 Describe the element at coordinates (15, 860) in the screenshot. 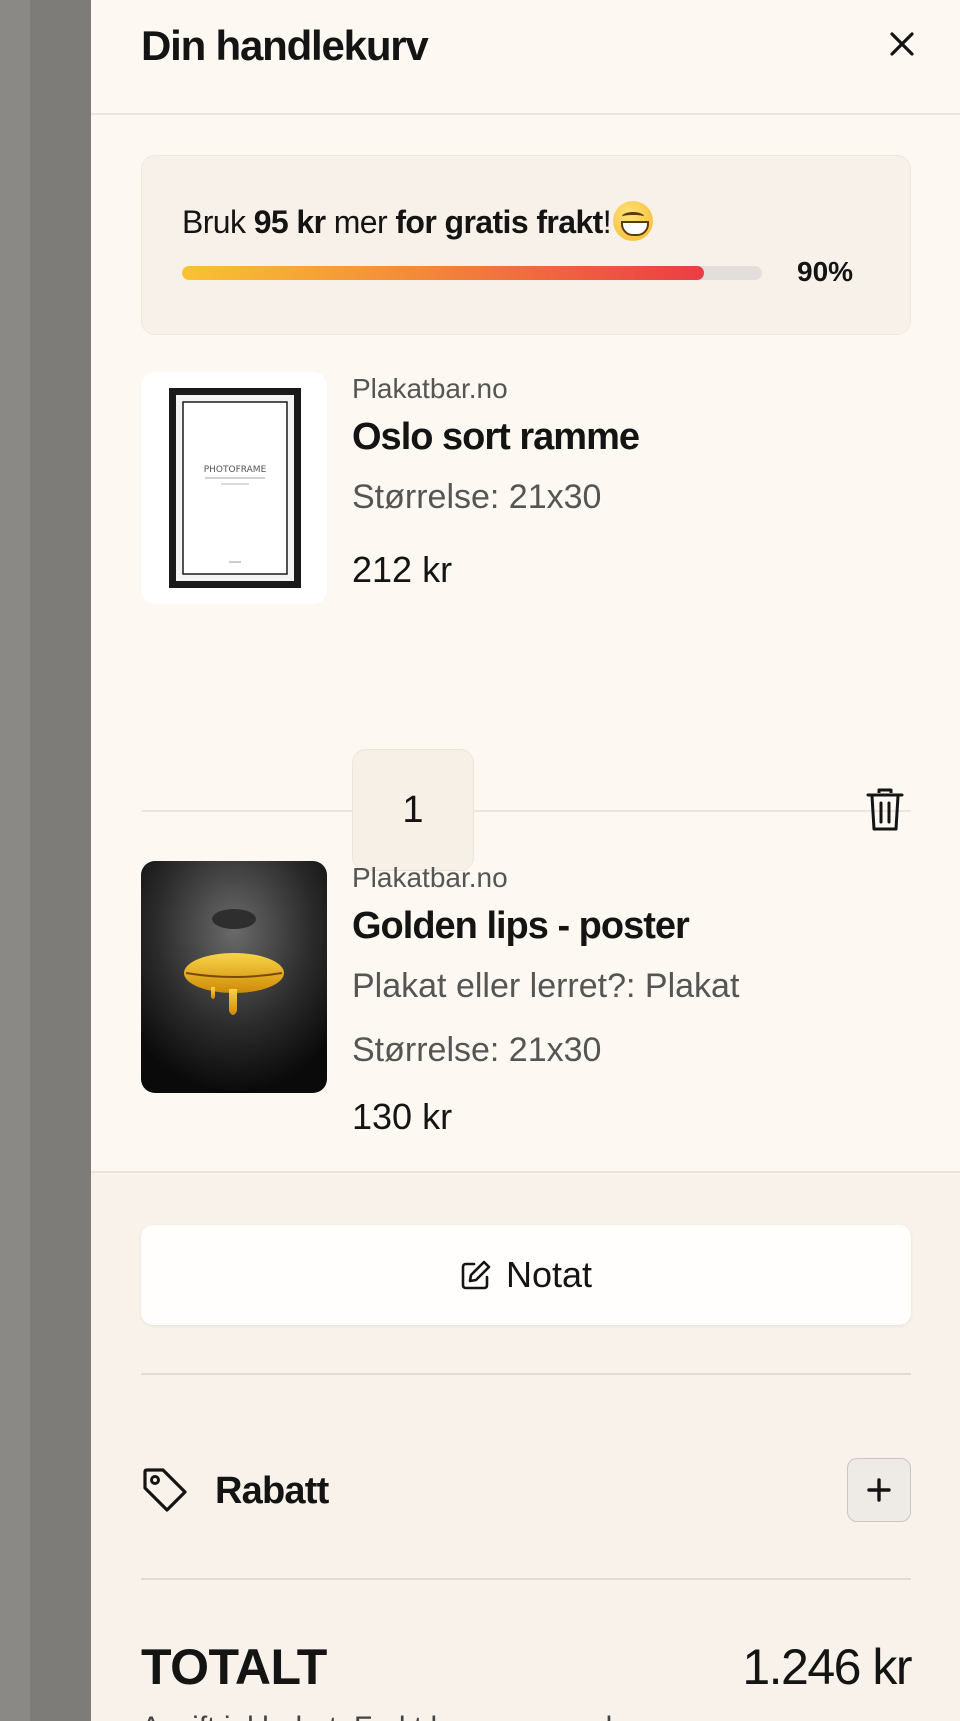

I see `page-overlay` at that location.